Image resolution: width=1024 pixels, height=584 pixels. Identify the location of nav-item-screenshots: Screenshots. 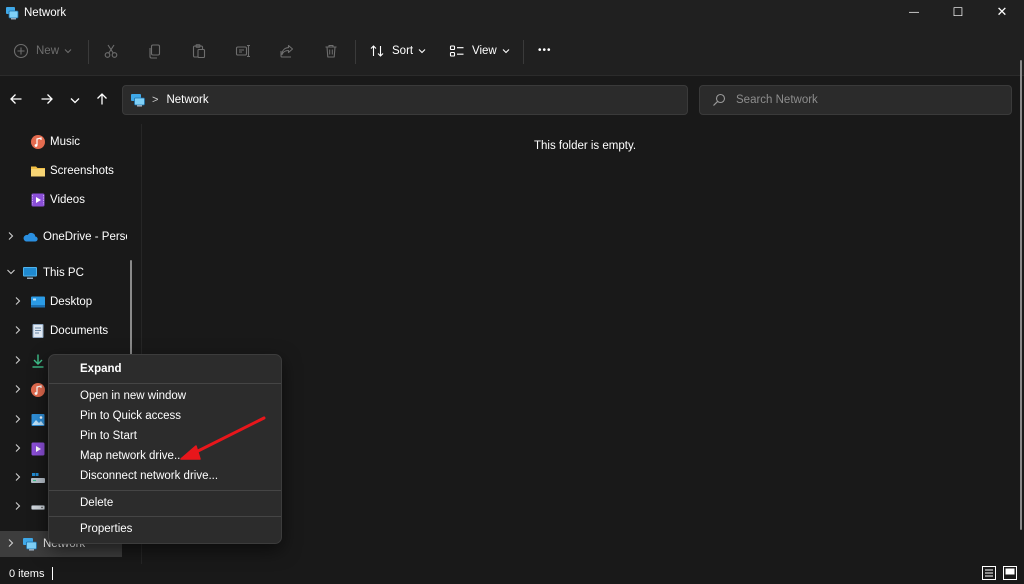
(64, 171).